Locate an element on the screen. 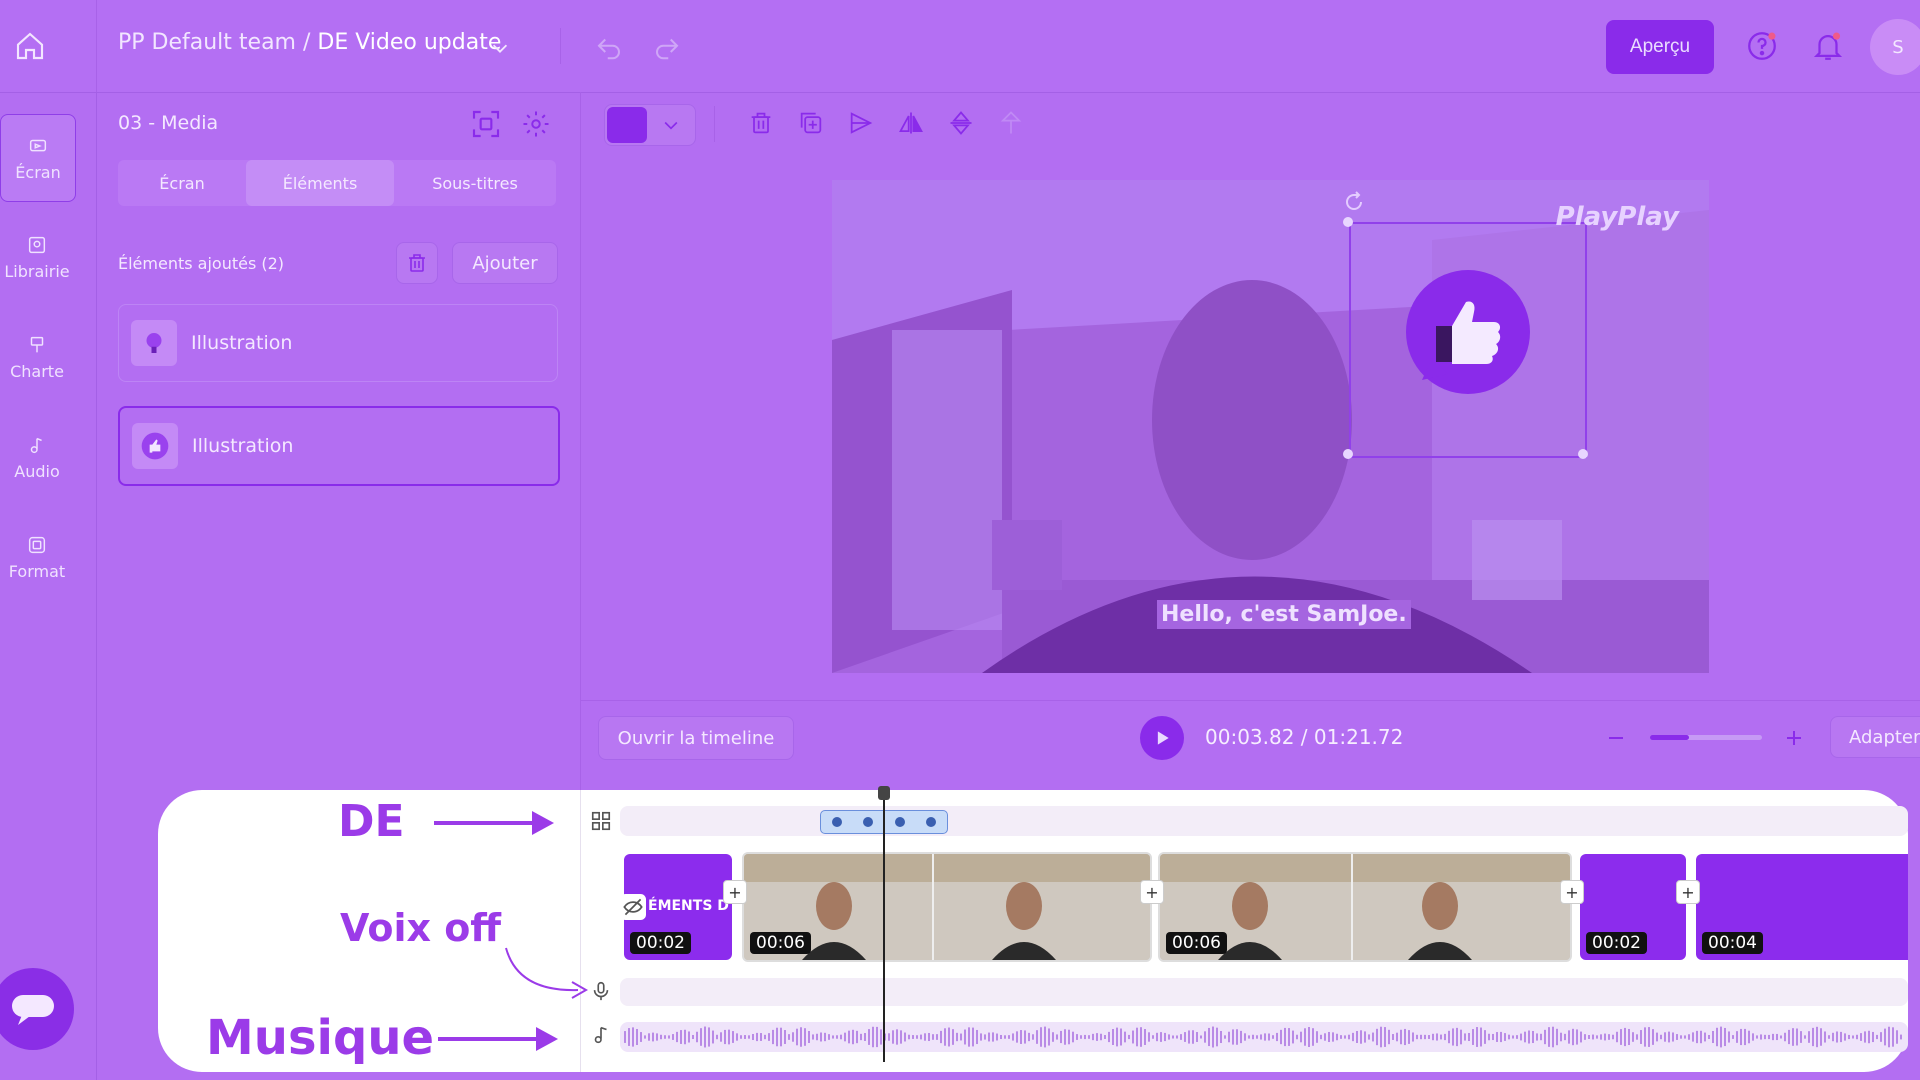  bell-icon is located at coordinates (1828, 46).